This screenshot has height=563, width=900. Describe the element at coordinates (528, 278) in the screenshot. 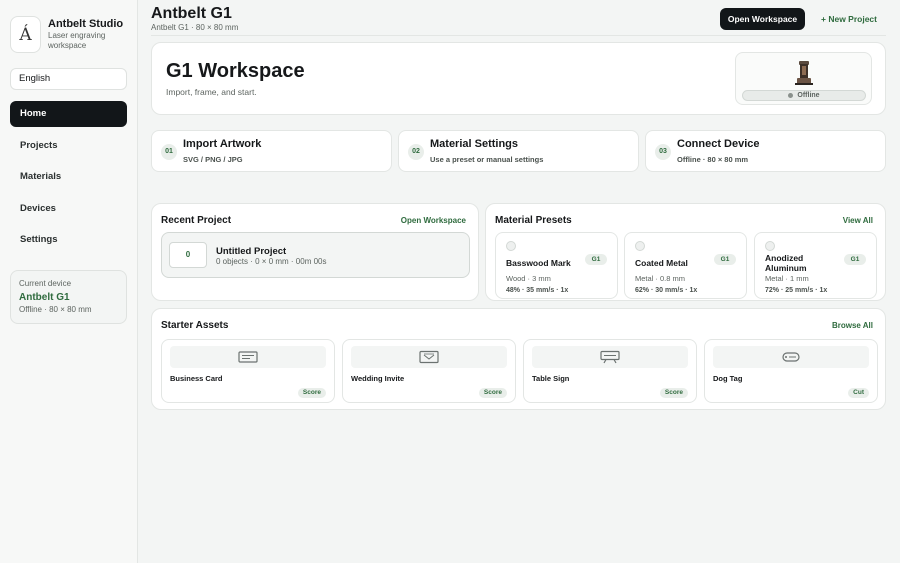

I see `preset-material: Wood · 3 mm` at that location.